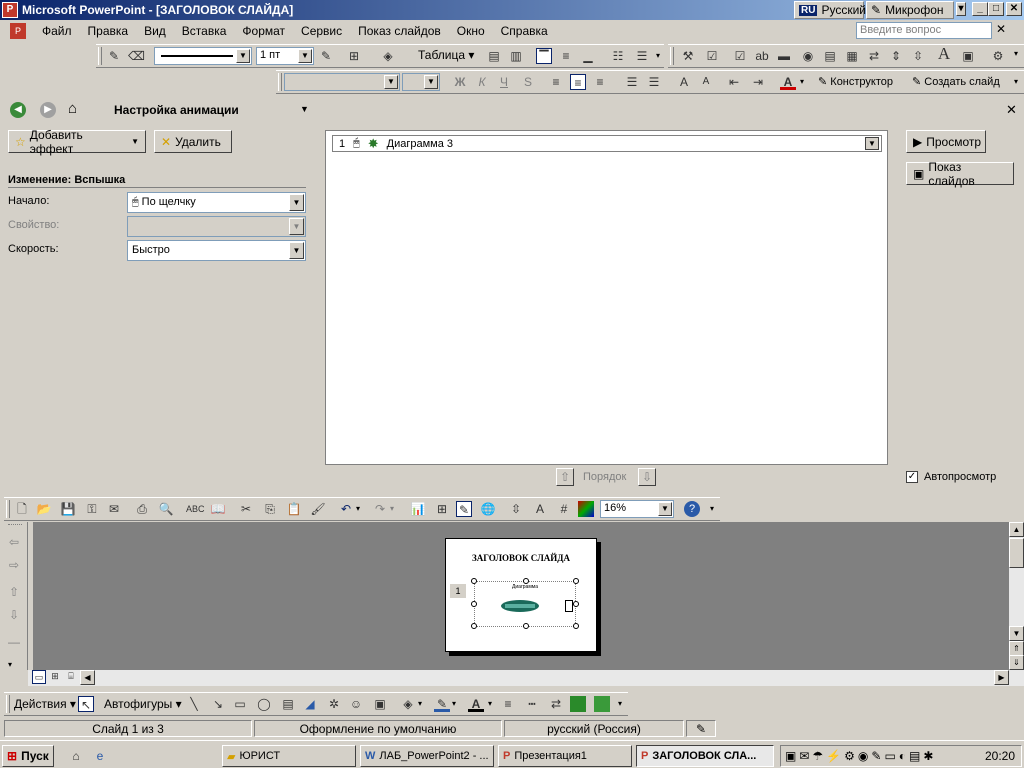 The width and height of the screenshot is (1024, 768). What do you see at coordinates (830, 10) in the screenshot?
I see `language-indicator: RU Русский` at bounding box center [830, 10].